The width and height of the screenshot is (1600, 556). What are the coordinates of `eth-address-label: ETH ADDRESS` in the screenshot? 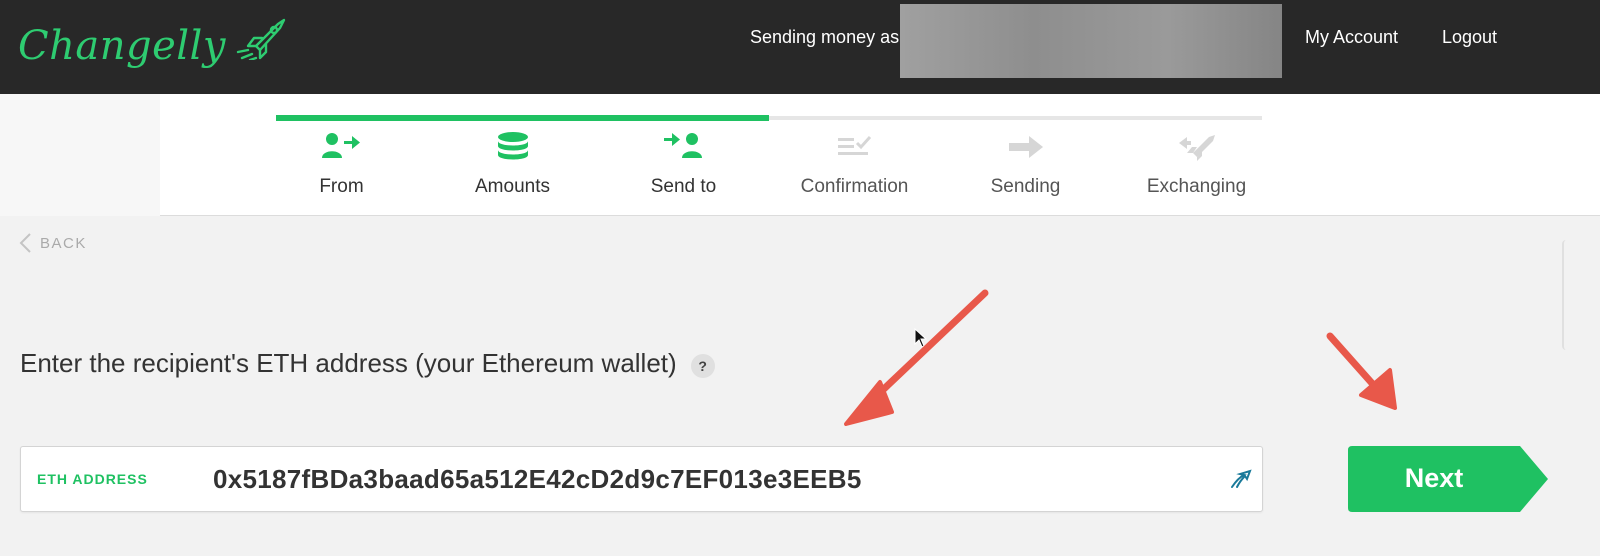 It's located at (92, 479).